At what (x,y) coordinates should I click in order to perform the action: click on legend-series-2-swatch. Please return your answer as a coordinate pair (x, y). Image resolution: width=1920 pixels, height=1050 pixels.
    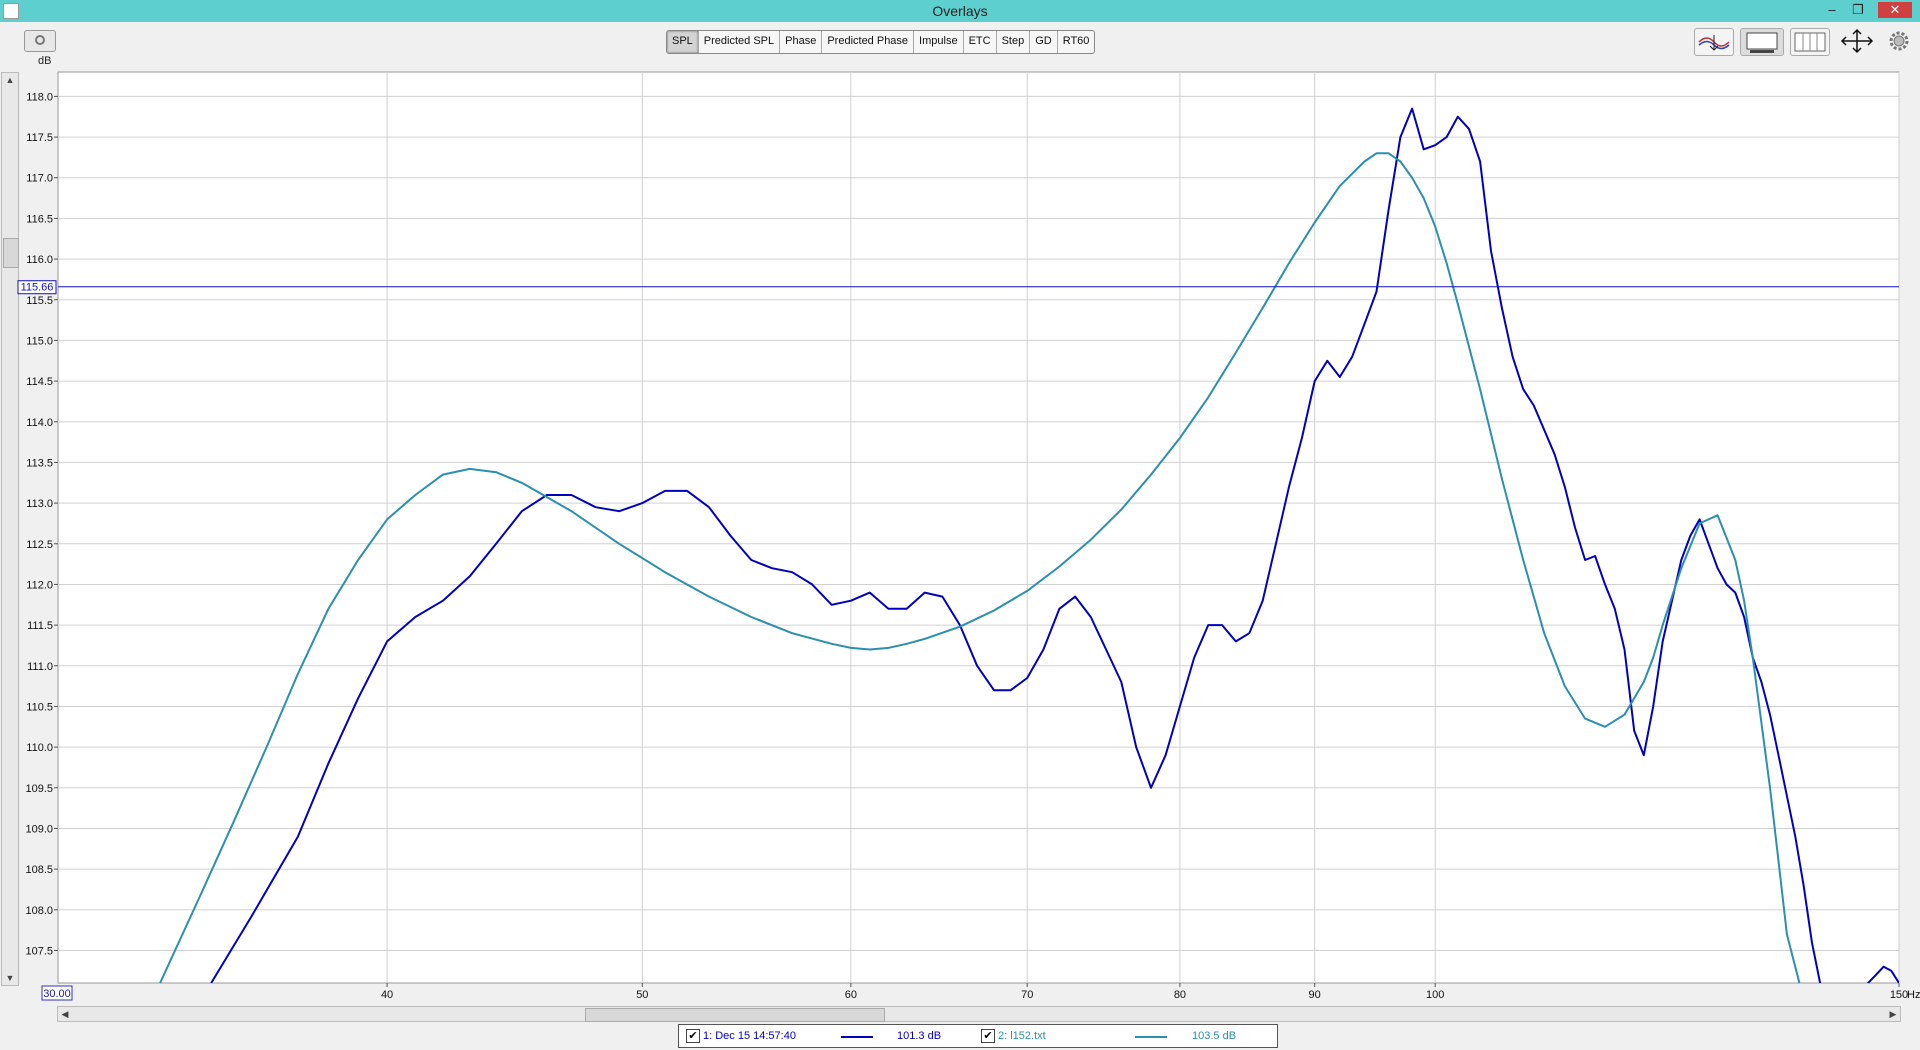
    Looking at the image, I should click on (1151, 1037).